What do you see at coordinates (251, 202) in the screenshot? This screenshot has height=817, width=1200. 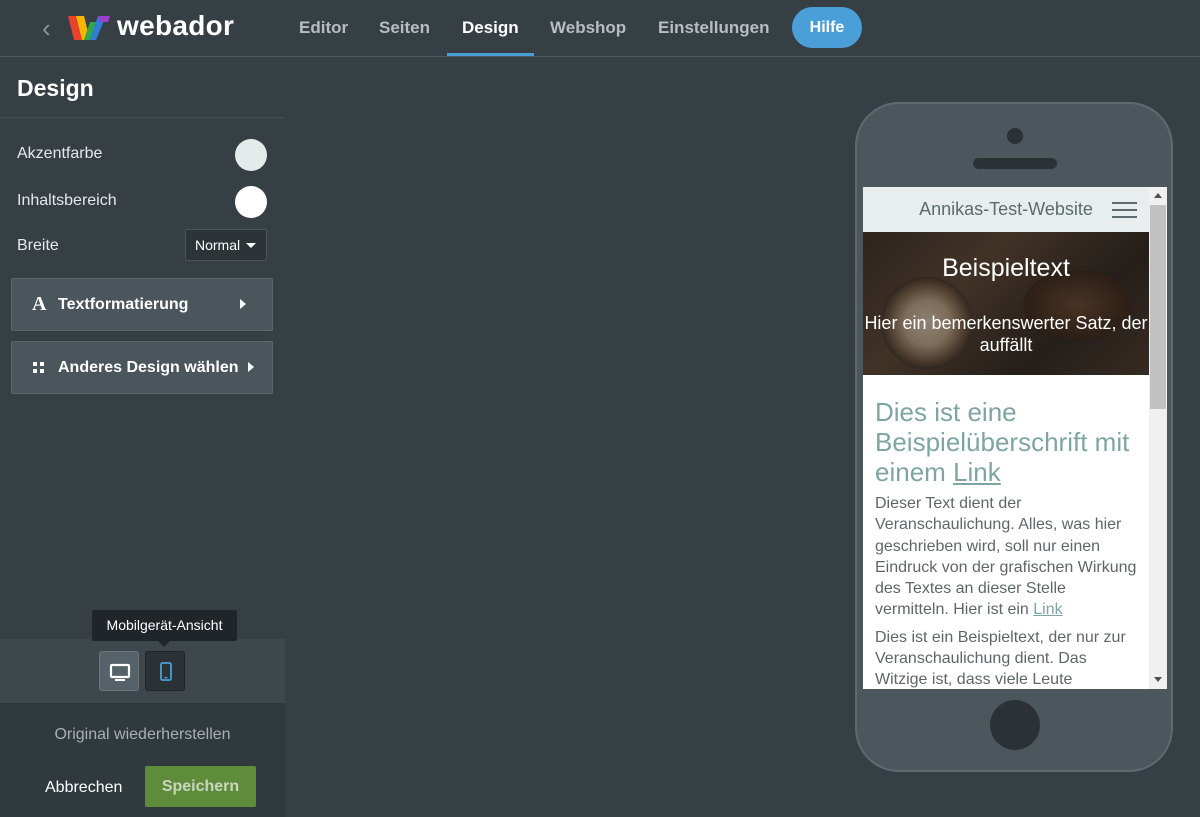 I see `content-area-color-swatch` at bounding box center [251, 202].